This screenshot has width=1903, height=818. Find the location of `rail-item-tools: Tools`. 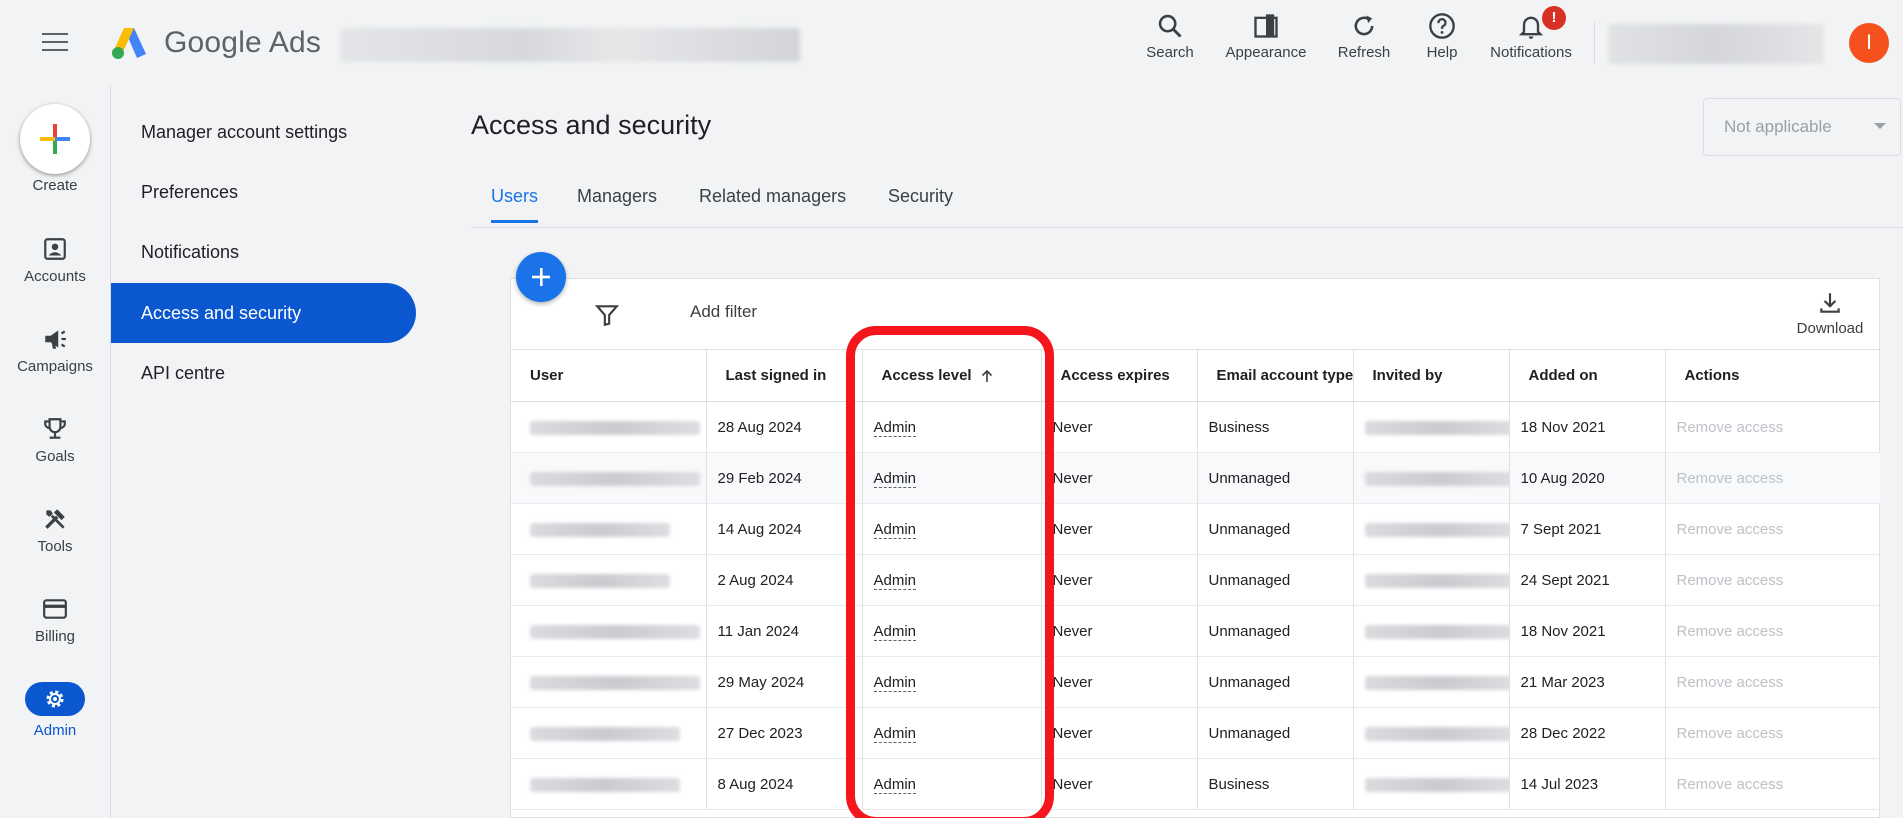

rail-item-tools: Tools is located at coordinates (55, 530).